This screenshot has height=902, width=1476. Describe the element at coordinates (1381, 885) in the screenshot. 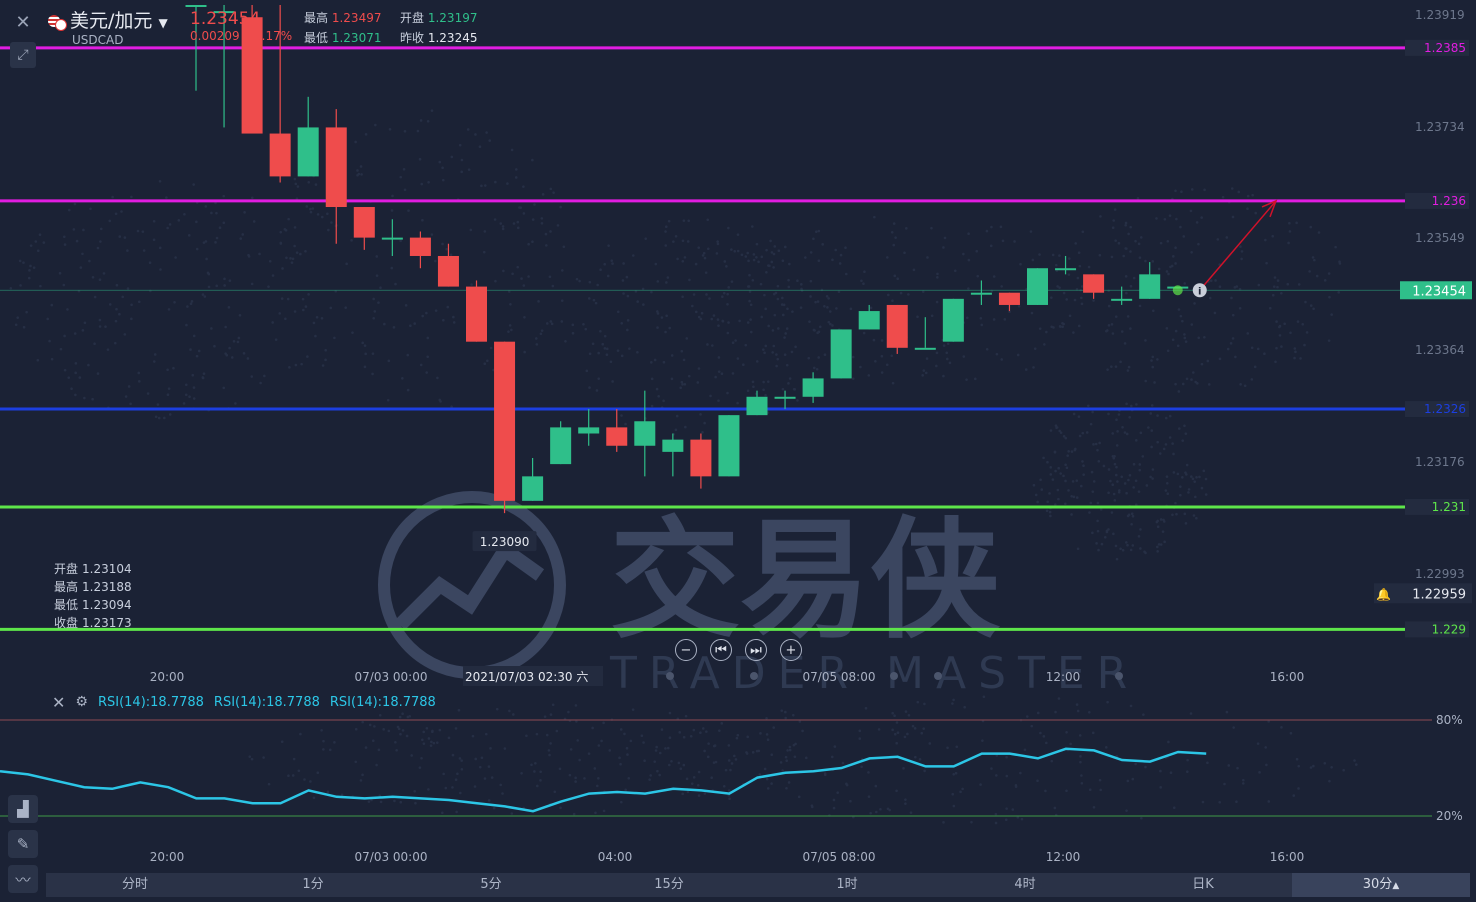

I see `tab-30min: 30分▲` at that location.